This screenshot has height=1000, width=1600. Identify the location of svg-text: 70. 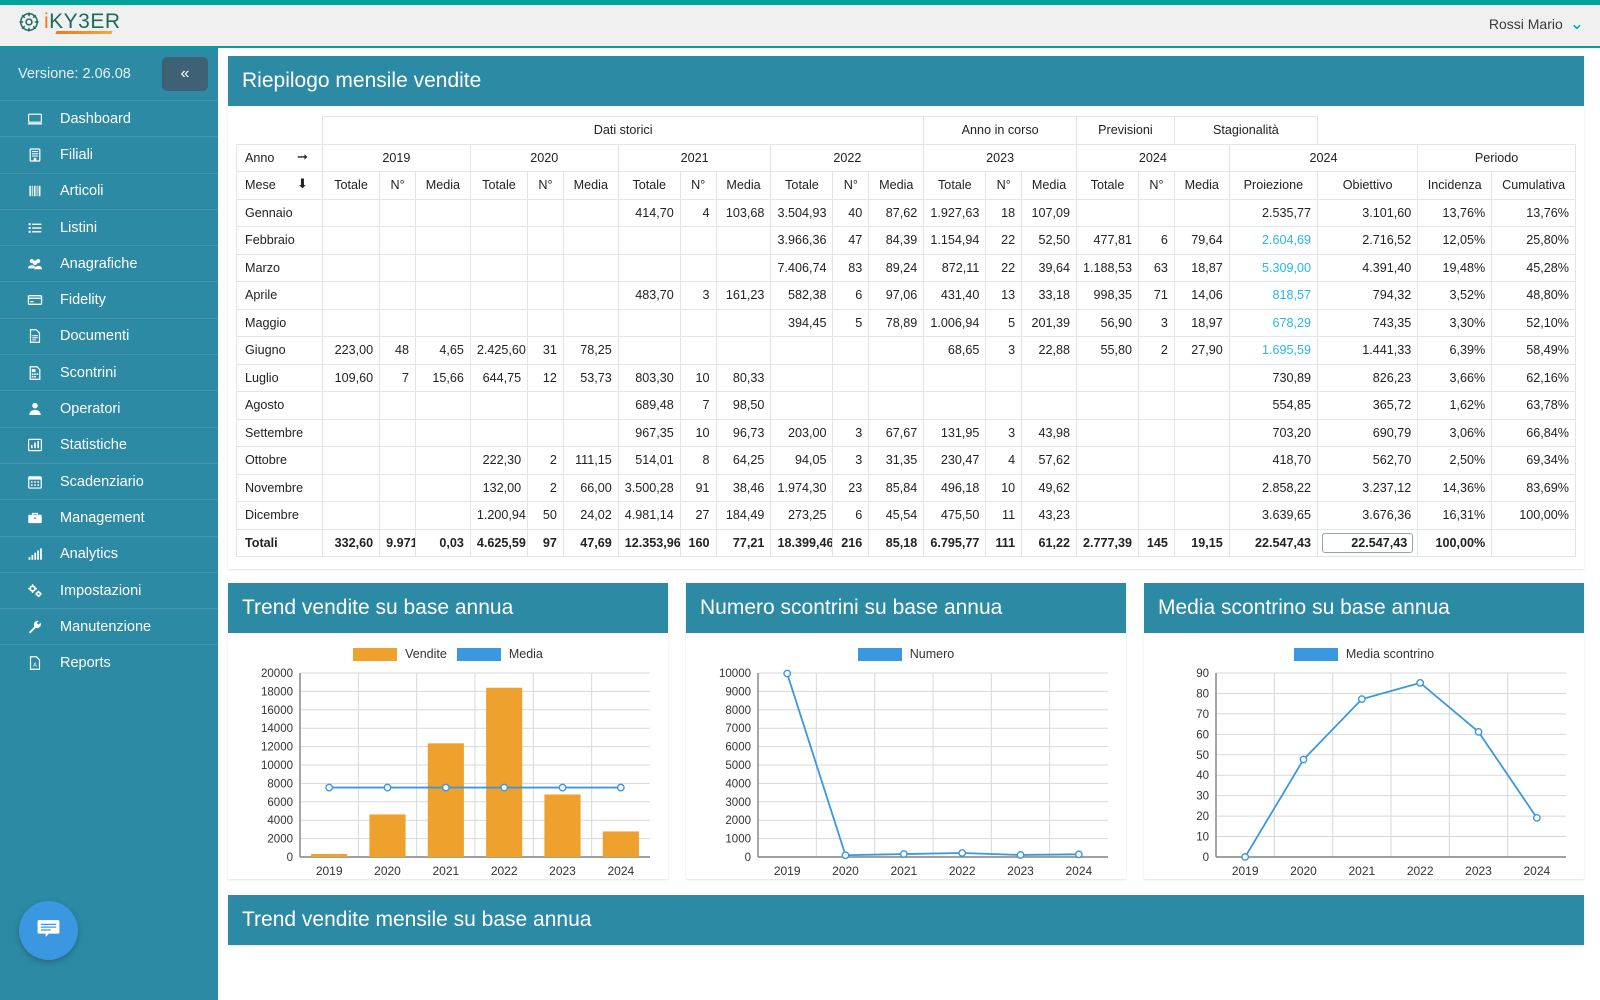
(1202, 715).